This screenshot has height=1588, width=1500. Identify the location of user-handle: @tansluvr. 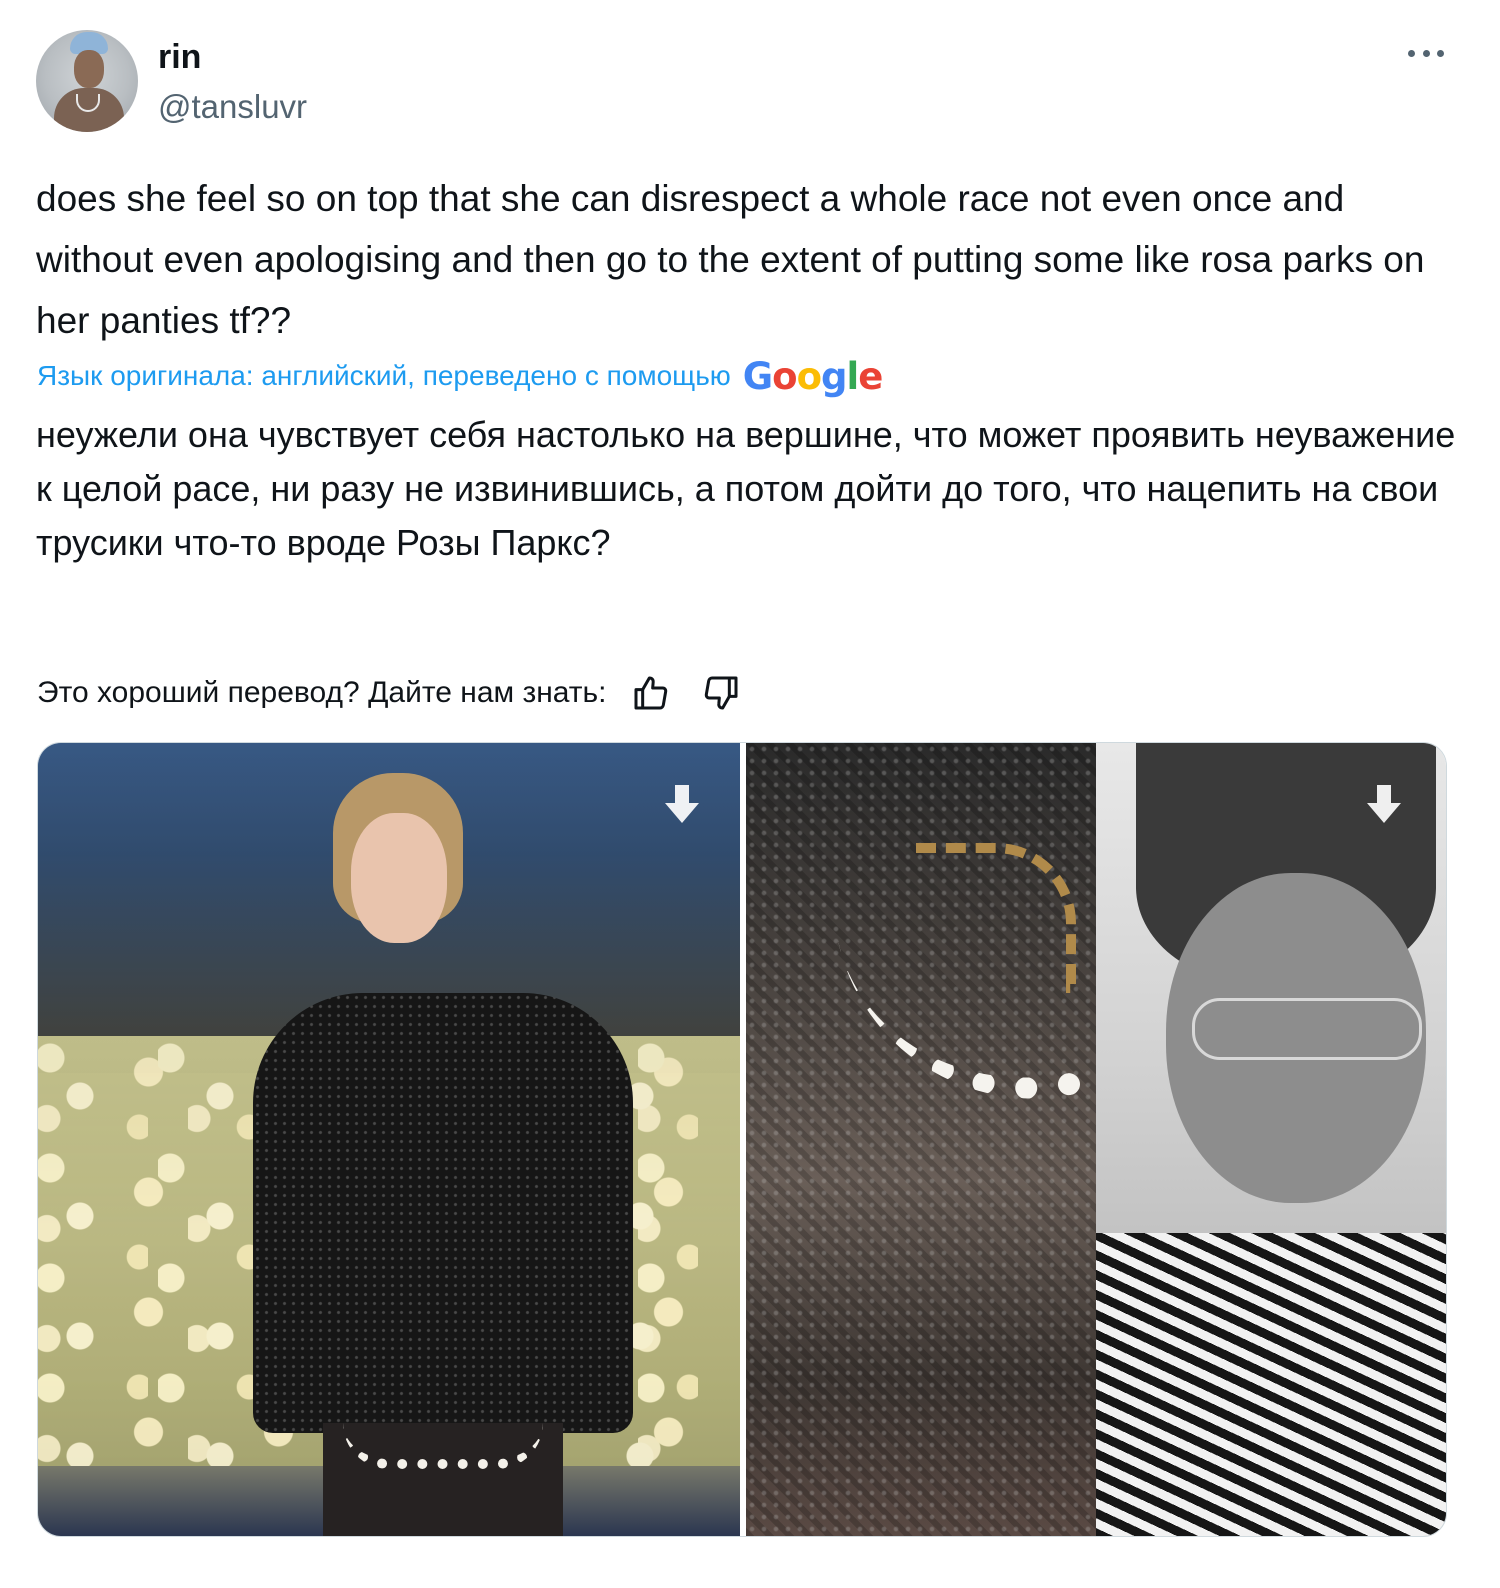
(232, 107).